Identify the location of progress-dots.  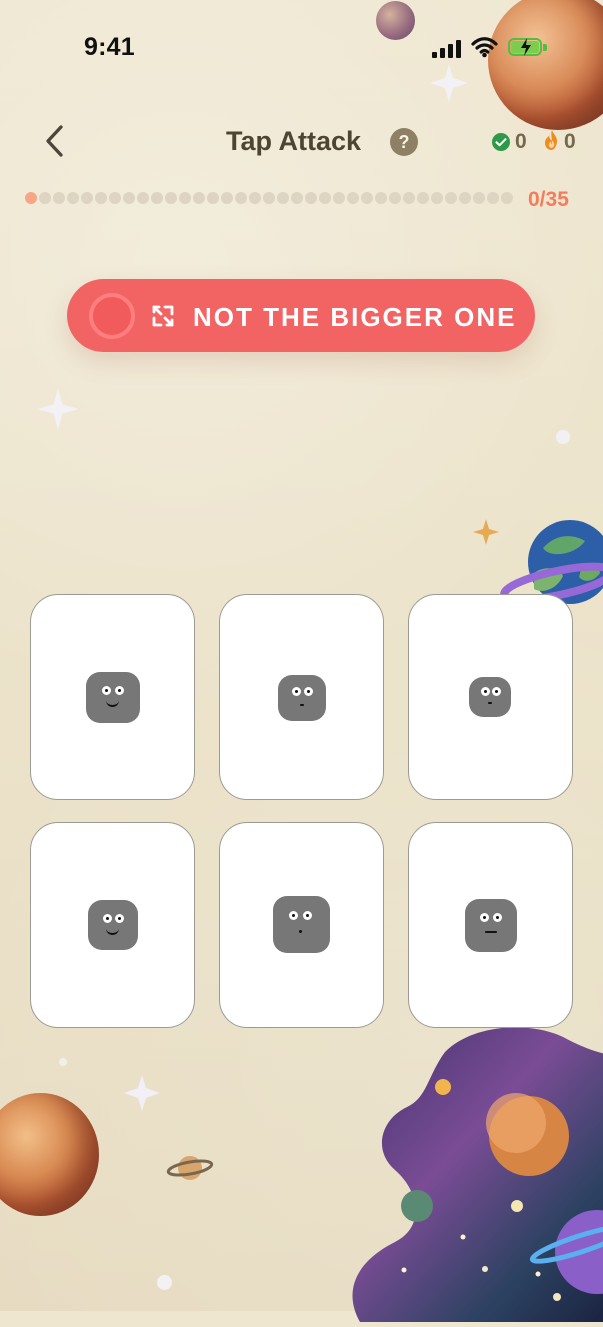
(270, 199).